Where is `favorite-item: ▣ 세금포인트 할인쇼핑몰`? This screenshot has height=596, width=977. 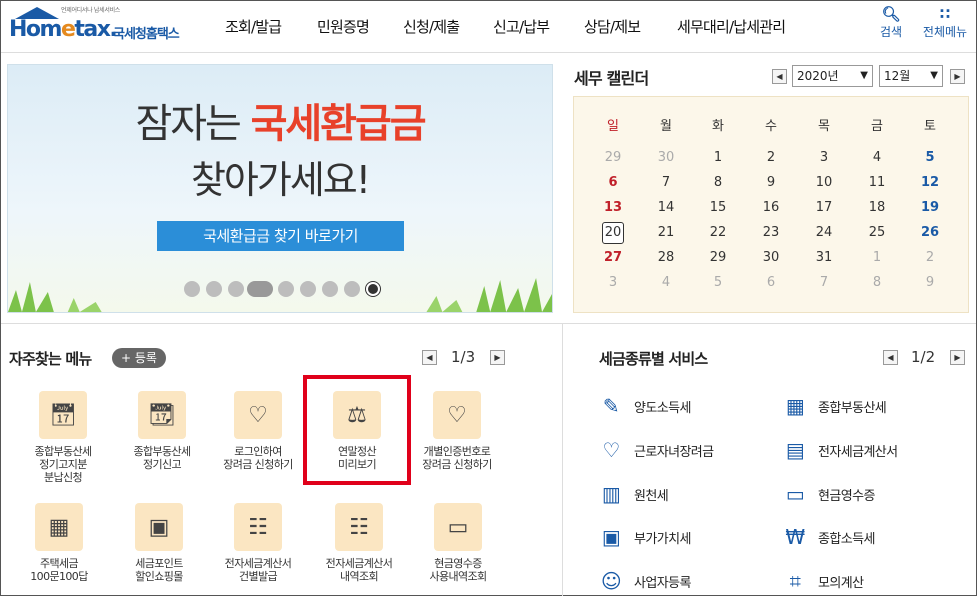 favorite-item: ▣ 세금포인트 할인쇼핑몰 is located at coordinates (159, 543).